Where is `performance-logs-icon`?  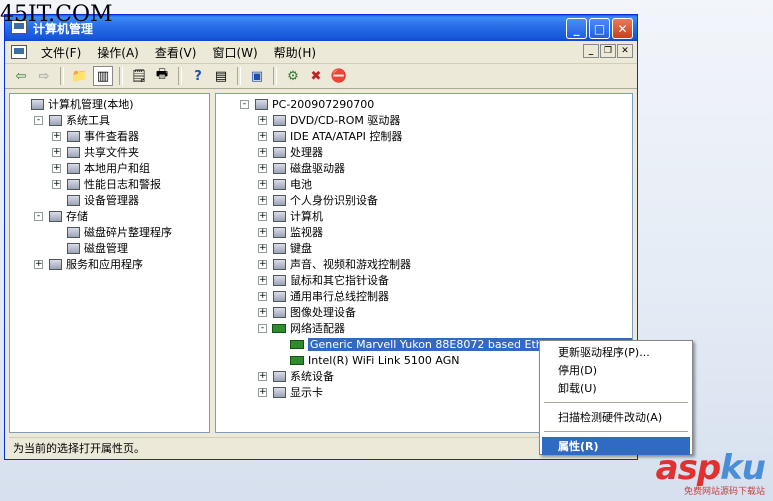
performance-logs-icon is located at coordinates (73, 184).